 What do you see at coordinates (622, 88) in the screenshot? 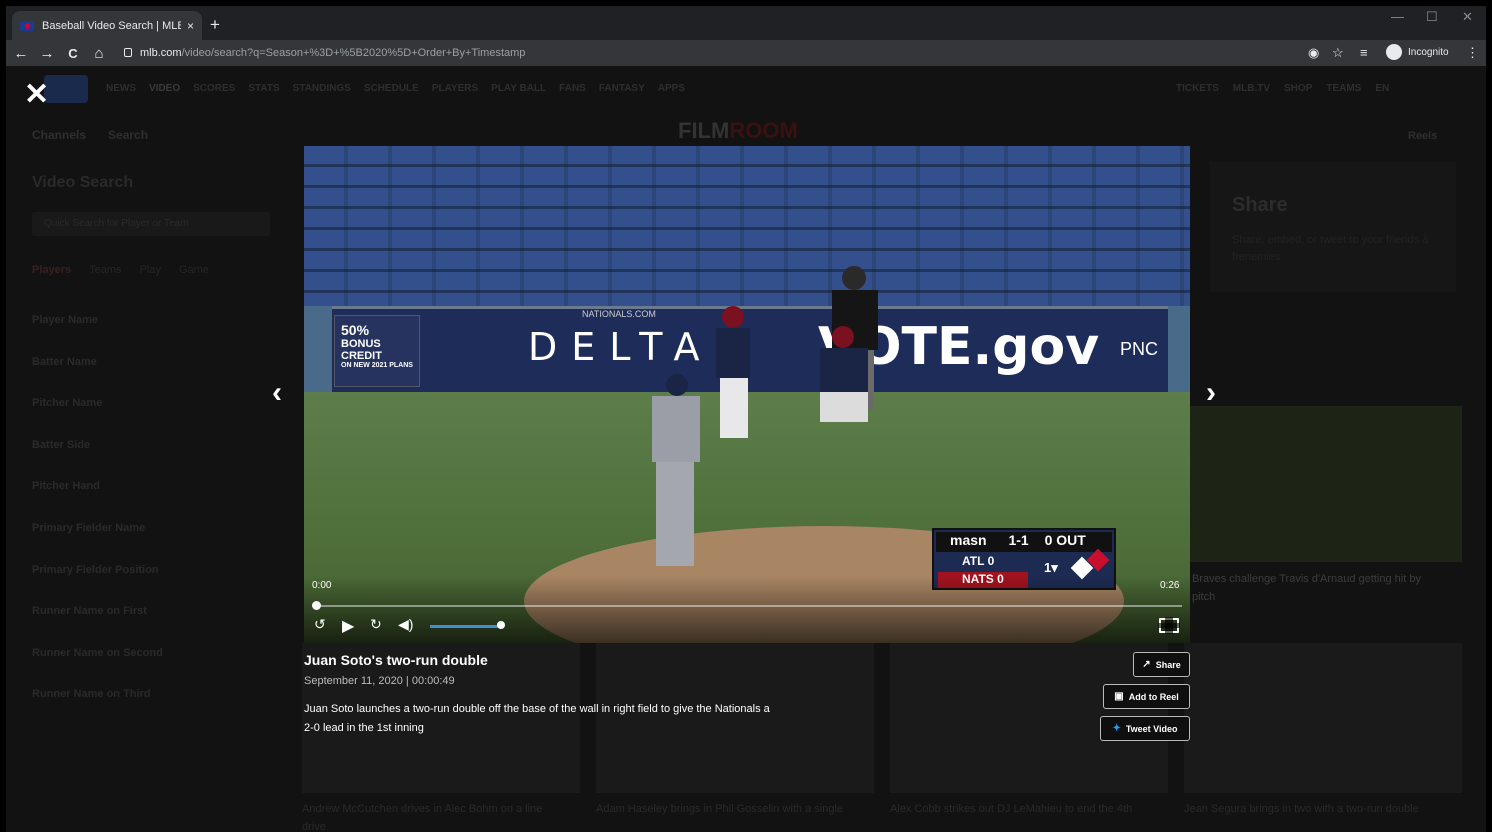
I see `nav-item-fantasy: FANTASY` at bounding box center [622, 88].